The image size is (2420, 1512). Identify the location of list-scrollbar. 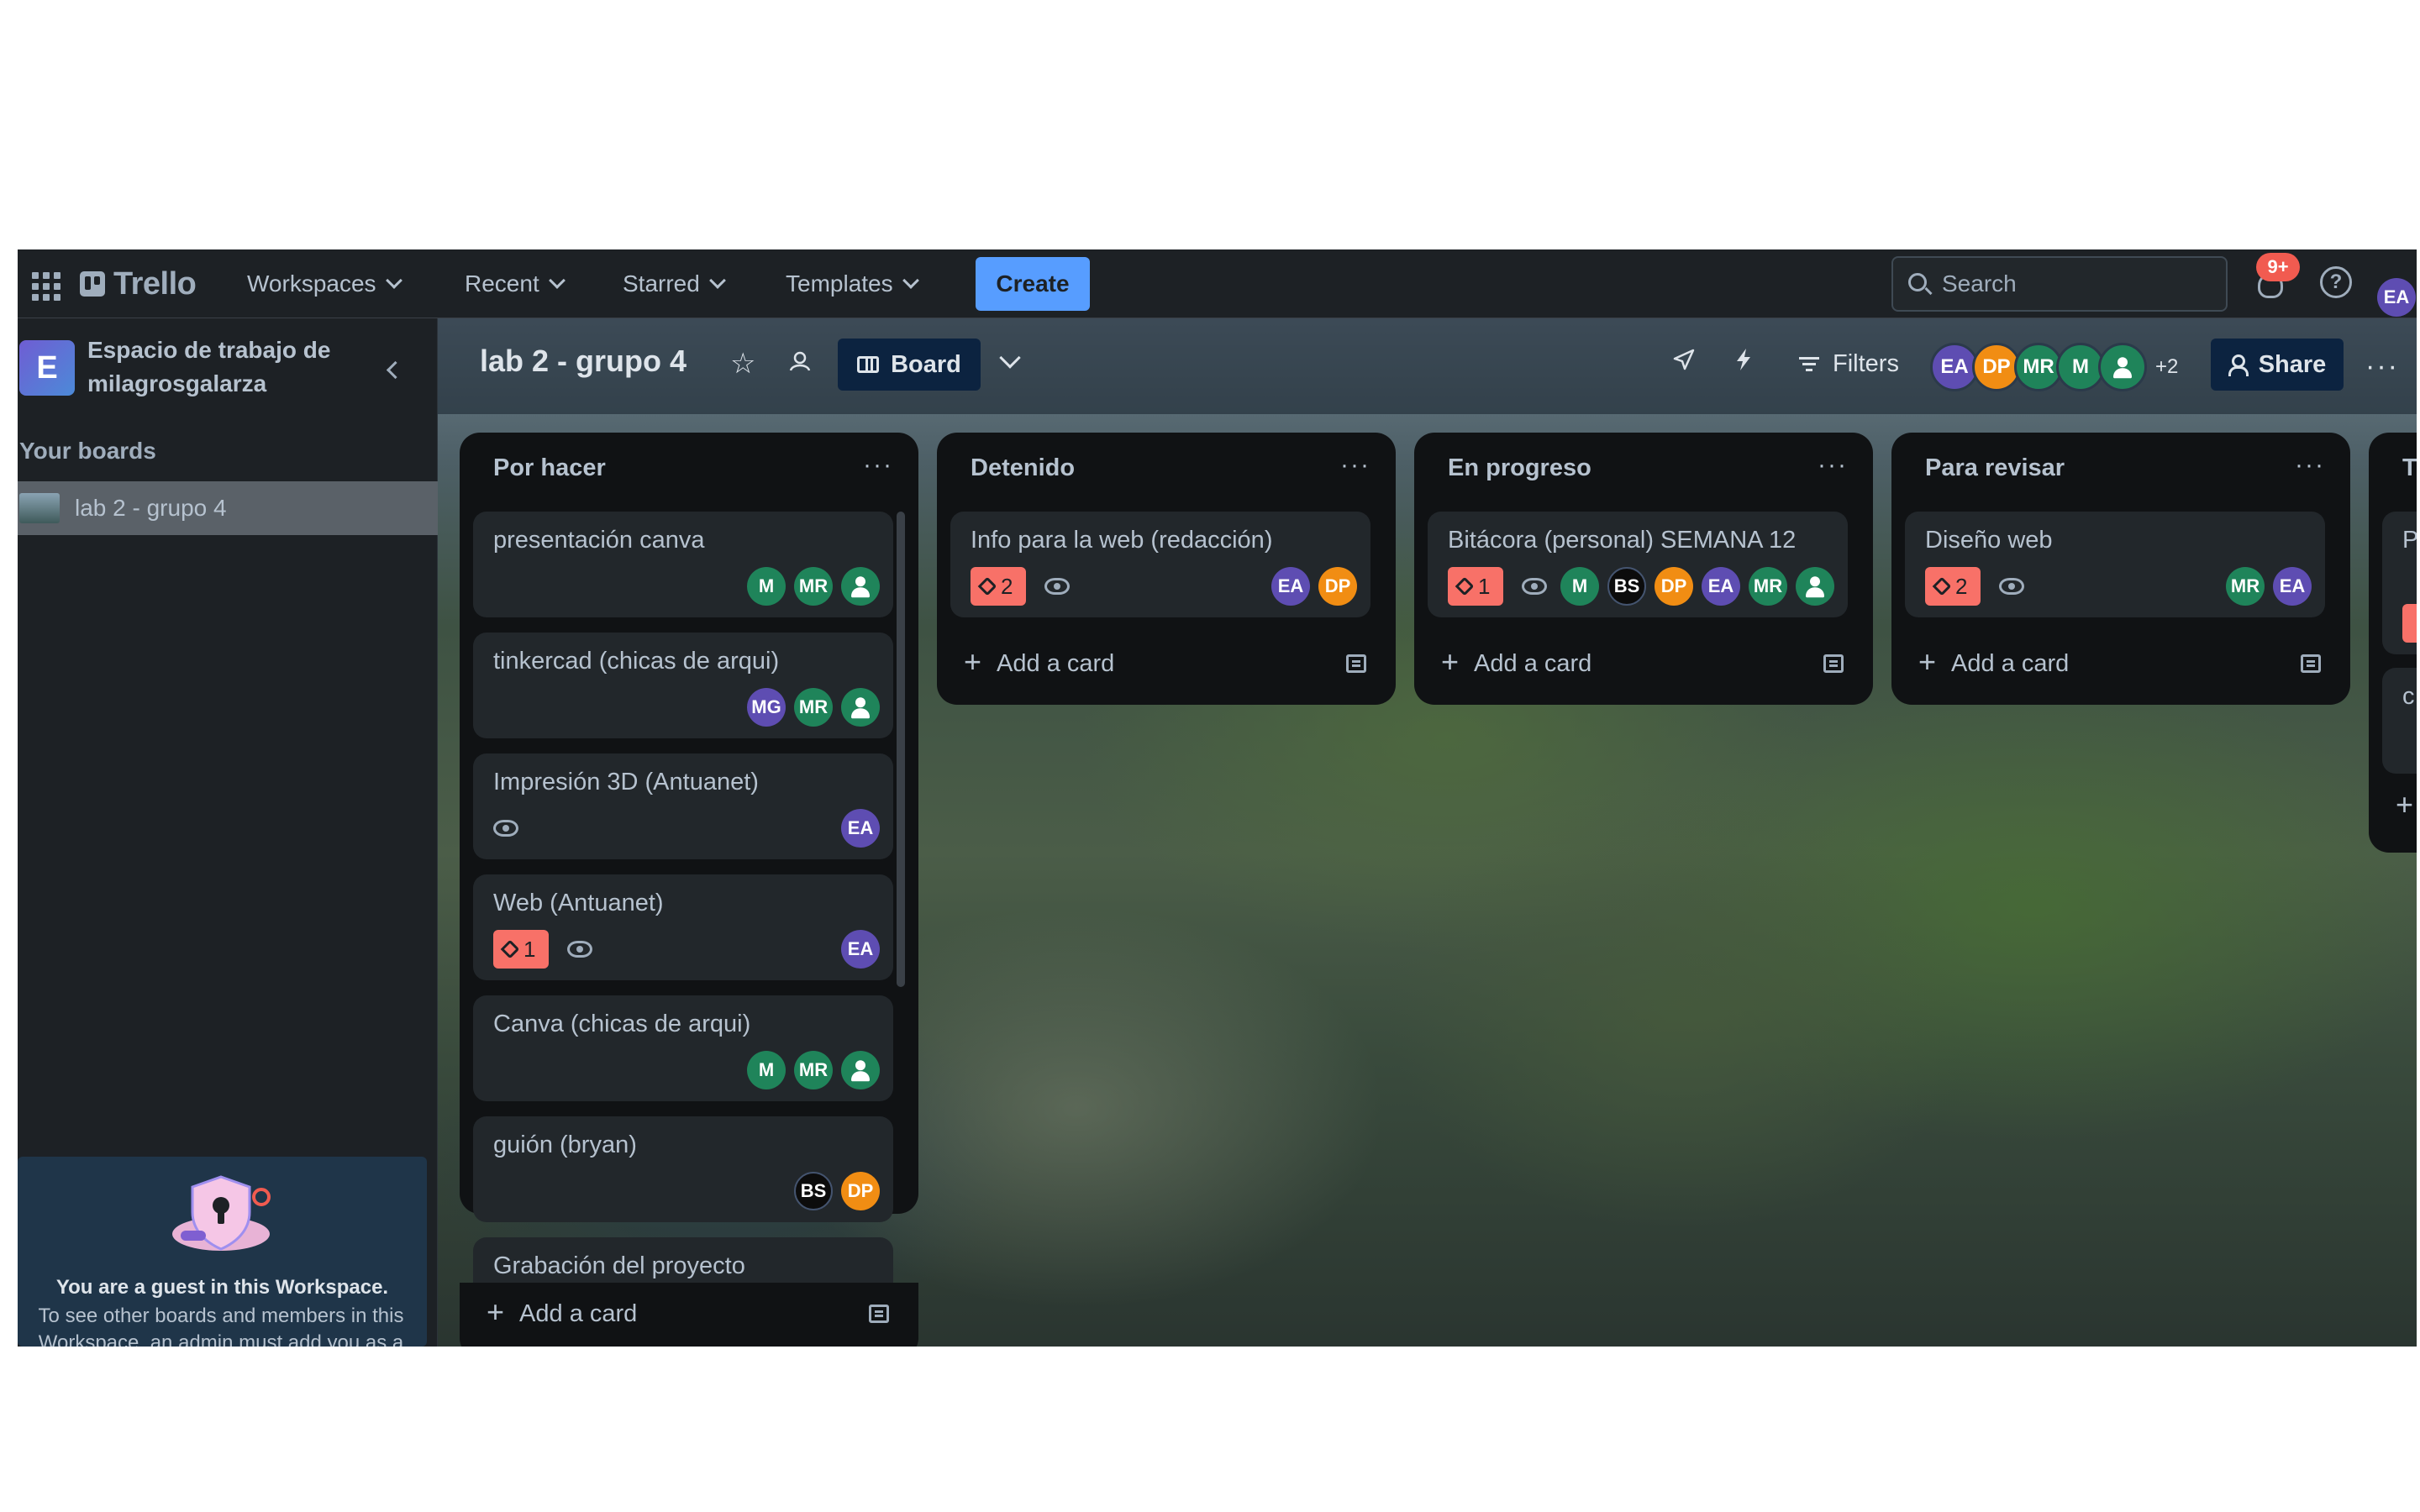
(901, 749).